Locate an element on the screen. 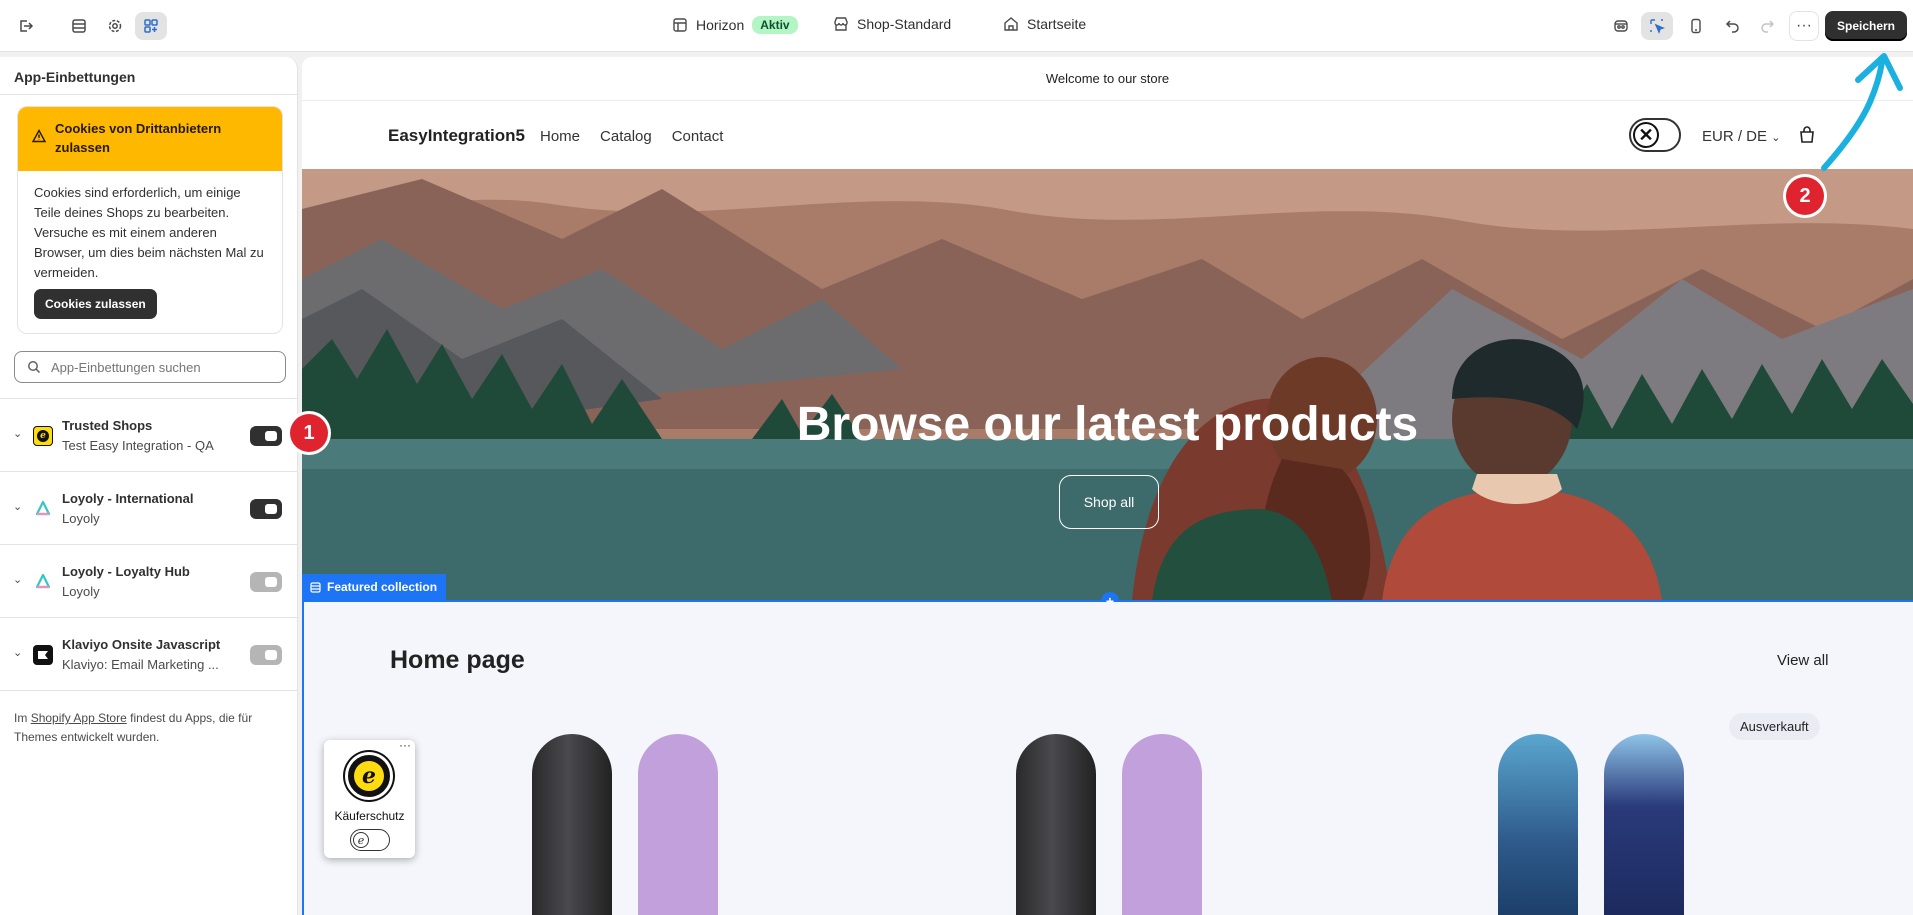  app-name: Loyoly - International is located at coordinates (128, 498).